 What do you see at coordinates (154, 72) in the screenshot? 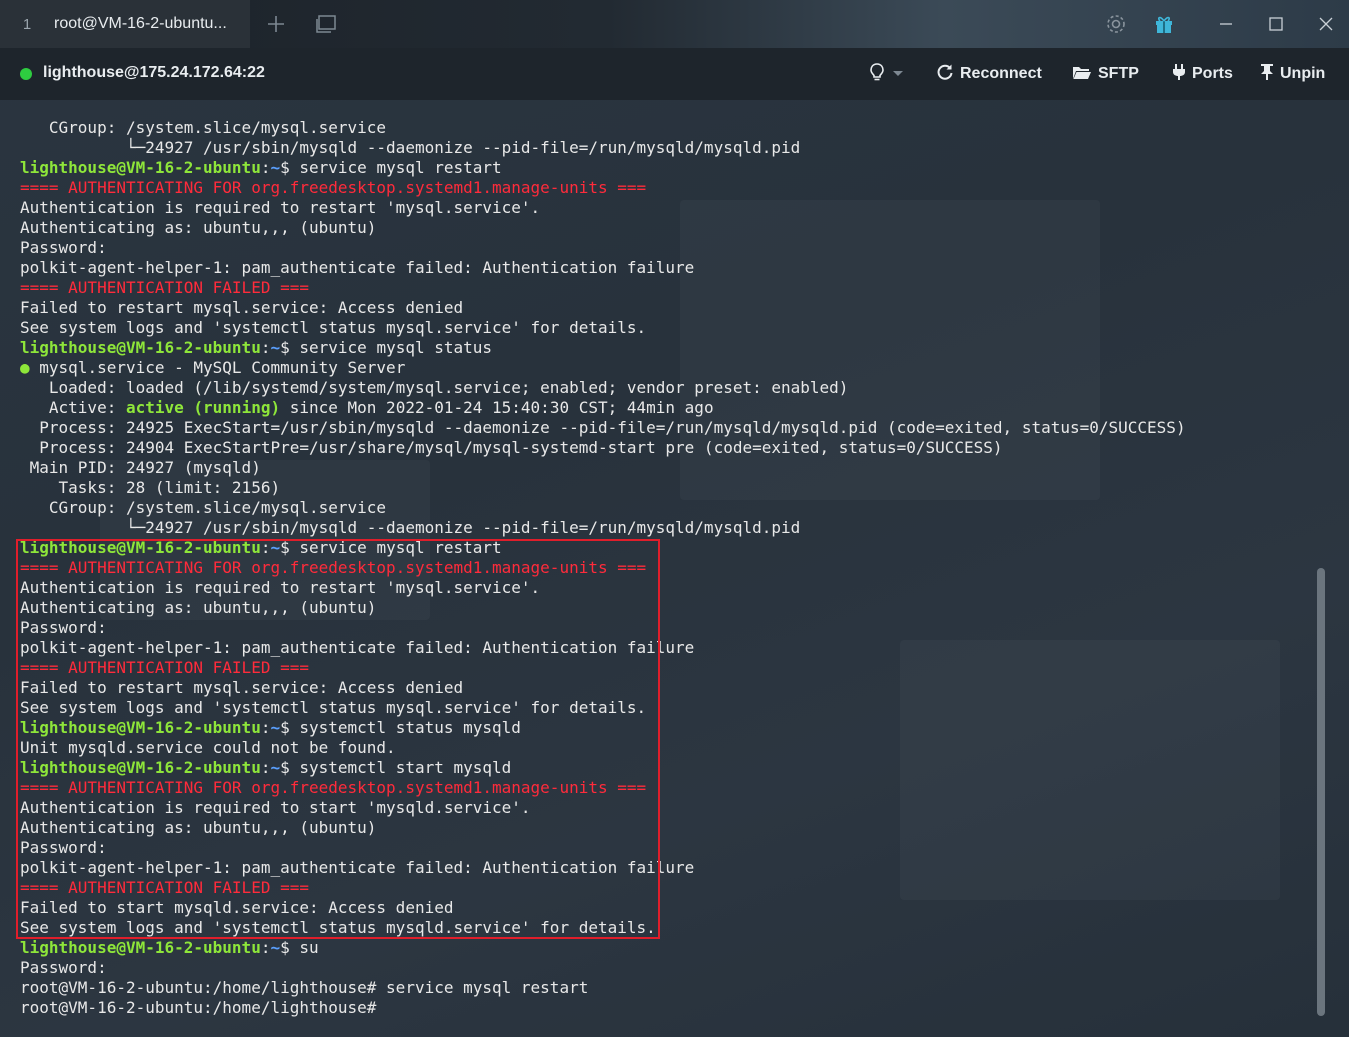
I see `connection-label: lighthouse@175.24.172.64:22` at bounding box center [154, 72].